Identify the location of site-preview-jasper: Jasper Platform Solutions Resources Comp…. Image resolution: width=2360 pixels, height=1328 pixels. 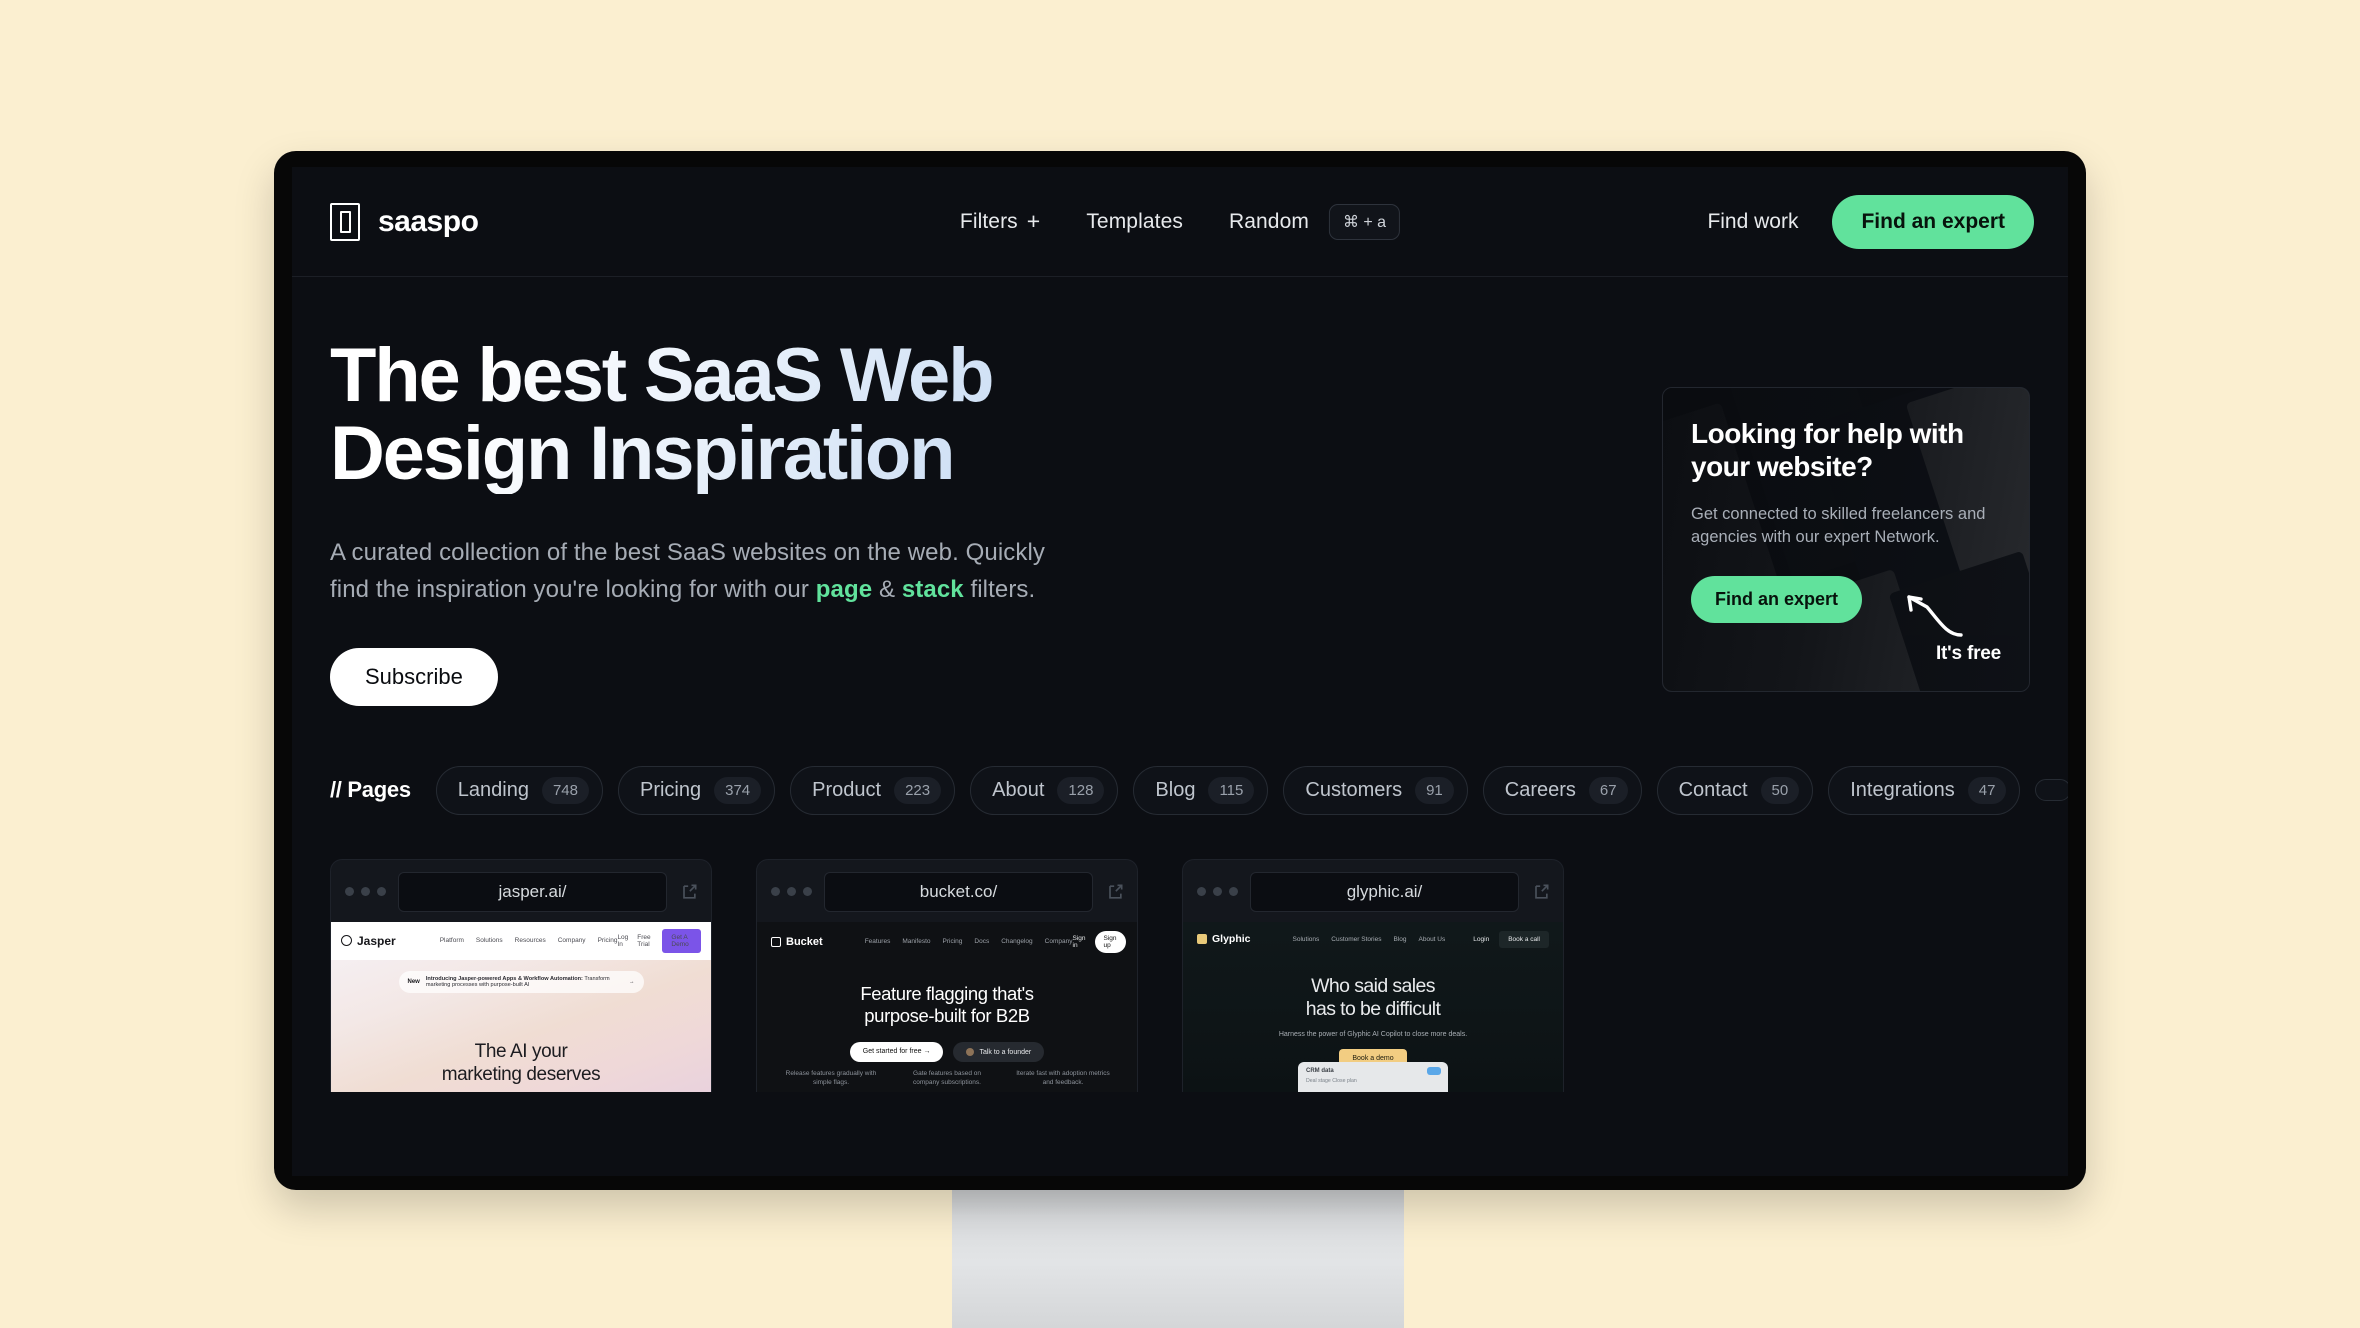
(521, 1006).